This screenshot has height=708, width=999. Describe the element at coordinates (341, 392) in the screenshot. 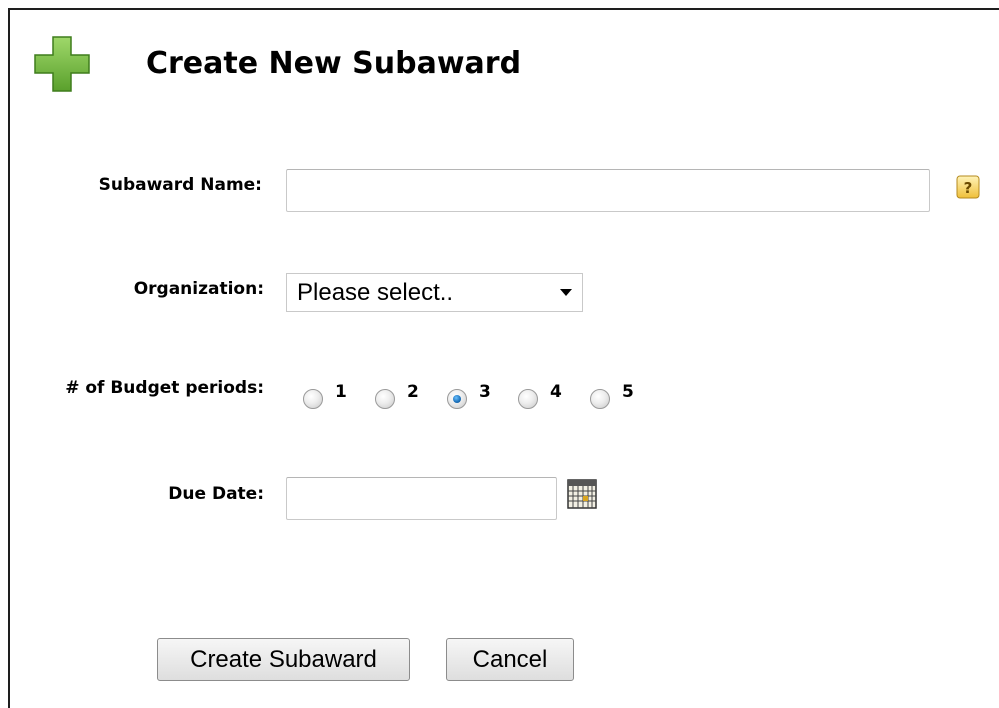

I see `radio-label-1: 1` at that location.